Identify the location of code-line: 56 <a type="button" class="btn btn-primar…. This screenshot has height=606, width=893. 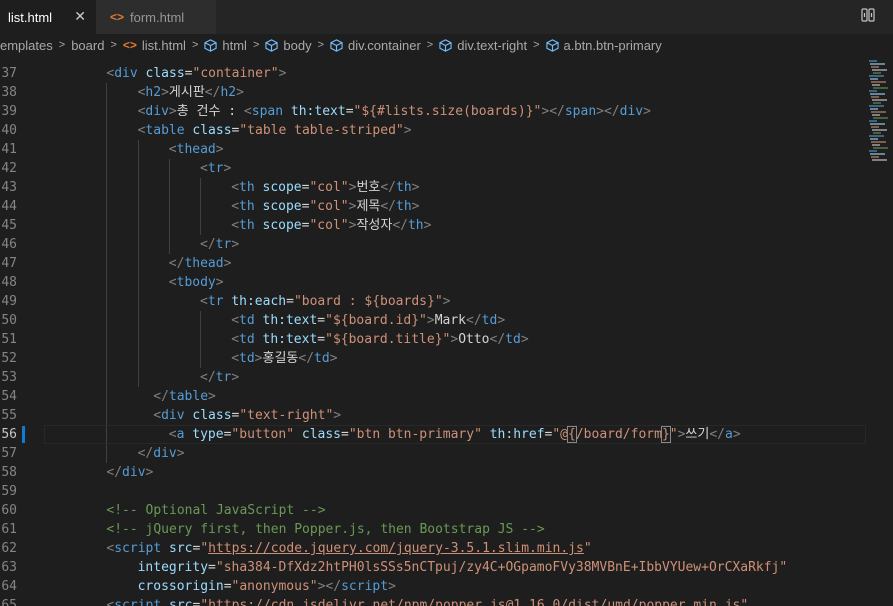
(446, 434).